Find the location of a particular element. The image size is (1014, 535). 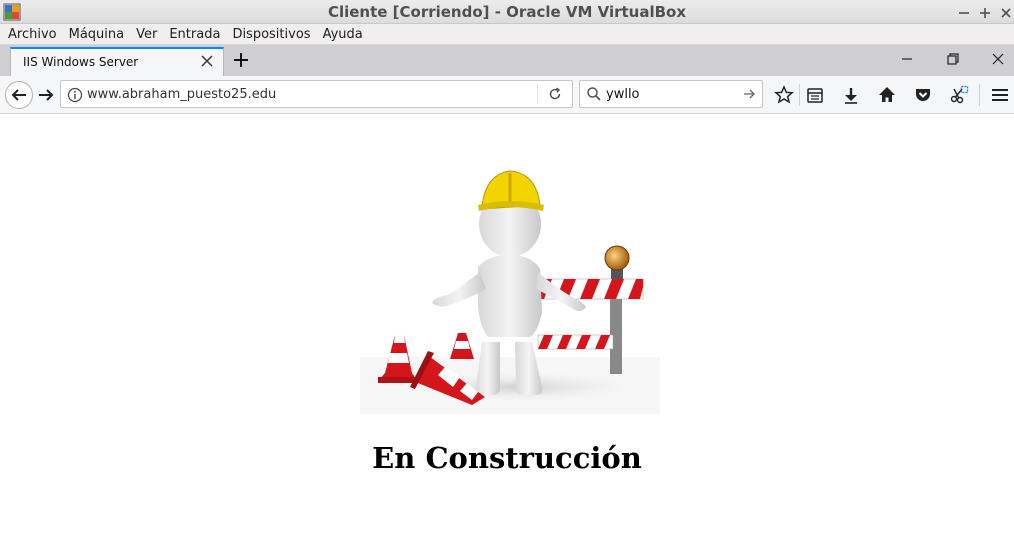

new-tab-icon is located at coordinates (241, 60).